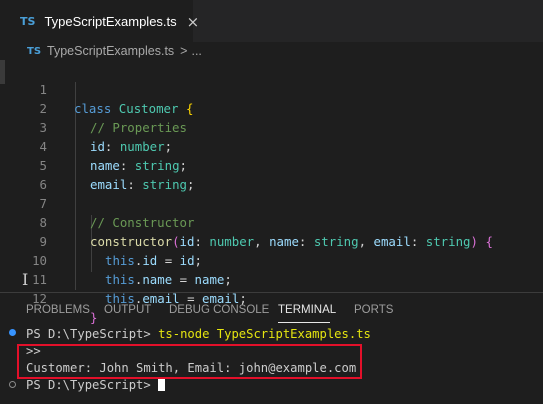 This screenshot has width=543, height=404. I want to click on command-success-icon, so click(12, 332).